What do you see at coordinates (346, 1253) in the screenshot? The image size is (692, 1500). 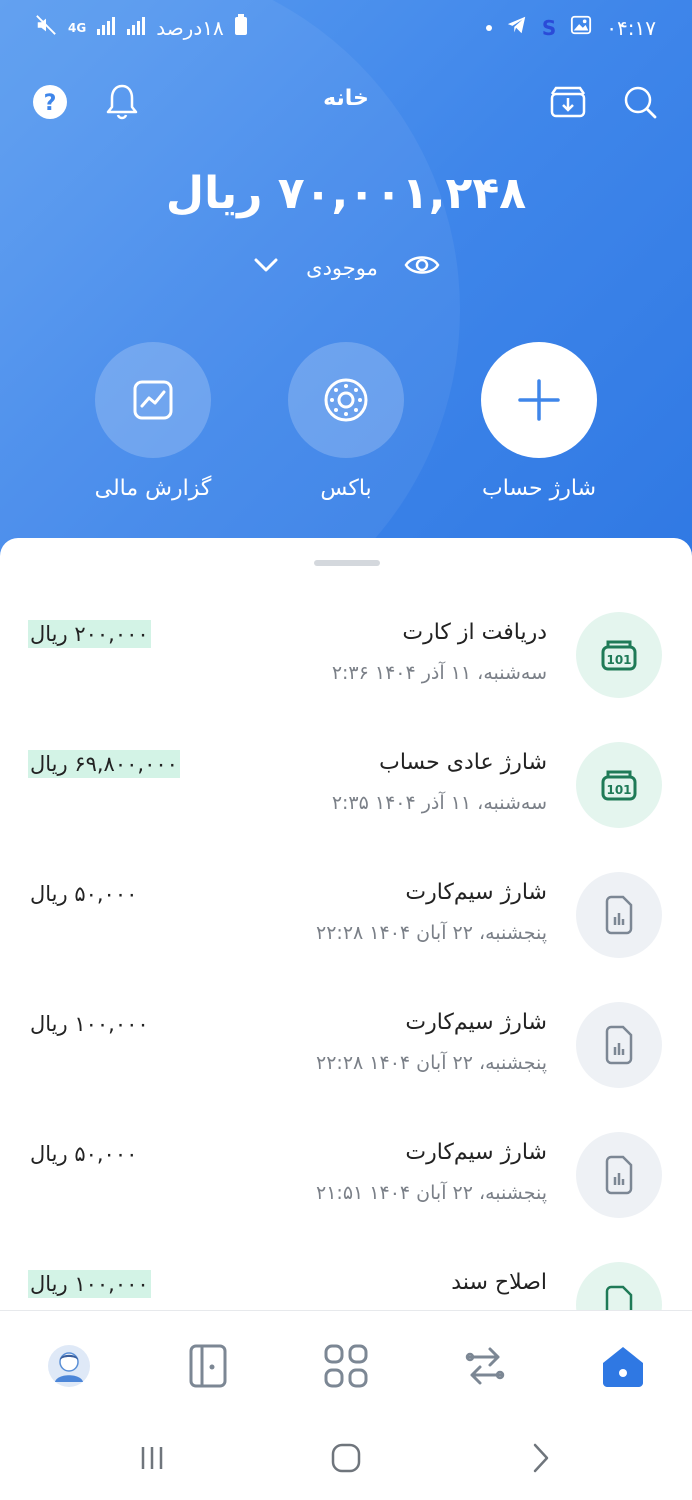 I see `transaction-row: اصلاح سند ۱۰۰,۰۰۰ ریال` at bounding box center [346, 1253].